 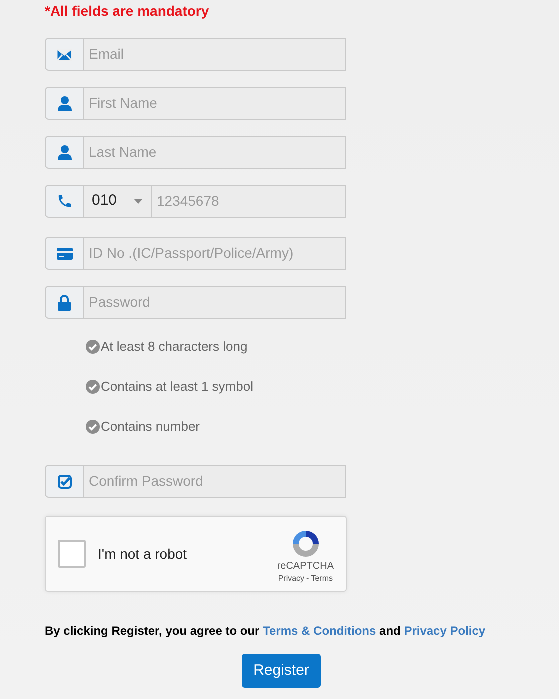 I want to click on input-field: Password, so click(x=215, y=302).